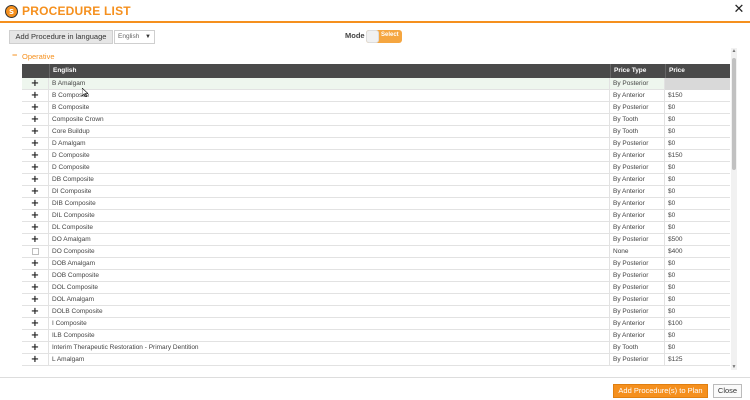 Image resolution: width=750 pixels, height=400 pixels. What do you see at coordinates (148, 37) in the screenshot?
I see `caret-down-icon: ▼` at bounding box center [148, 37].